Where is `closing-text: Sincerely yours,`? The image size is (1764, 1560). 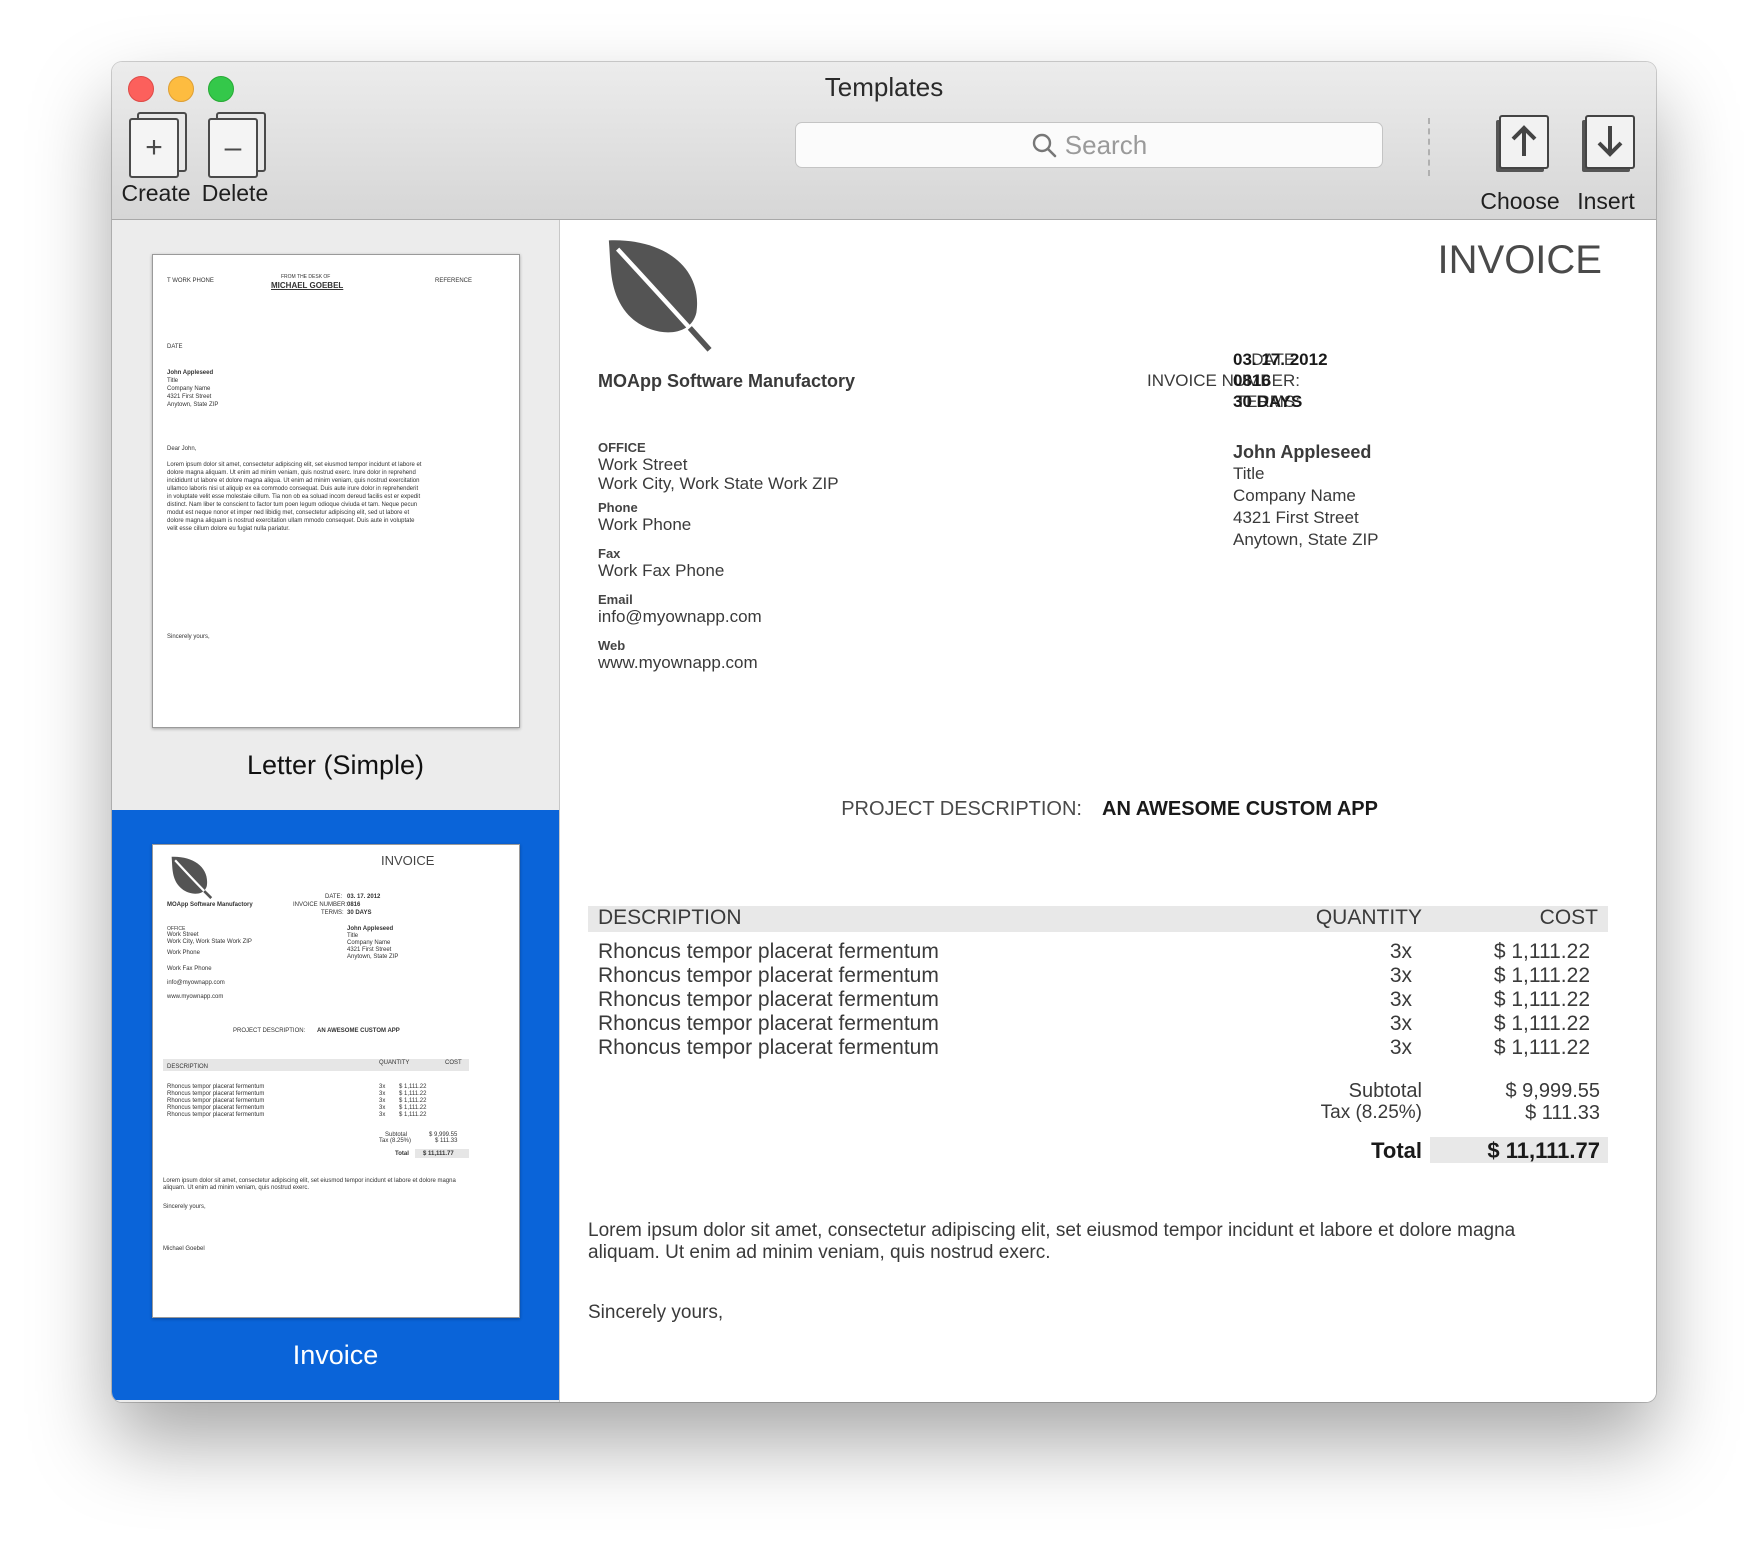 closing-text: Sincerely yours, is located at coordinates (656, 1312).